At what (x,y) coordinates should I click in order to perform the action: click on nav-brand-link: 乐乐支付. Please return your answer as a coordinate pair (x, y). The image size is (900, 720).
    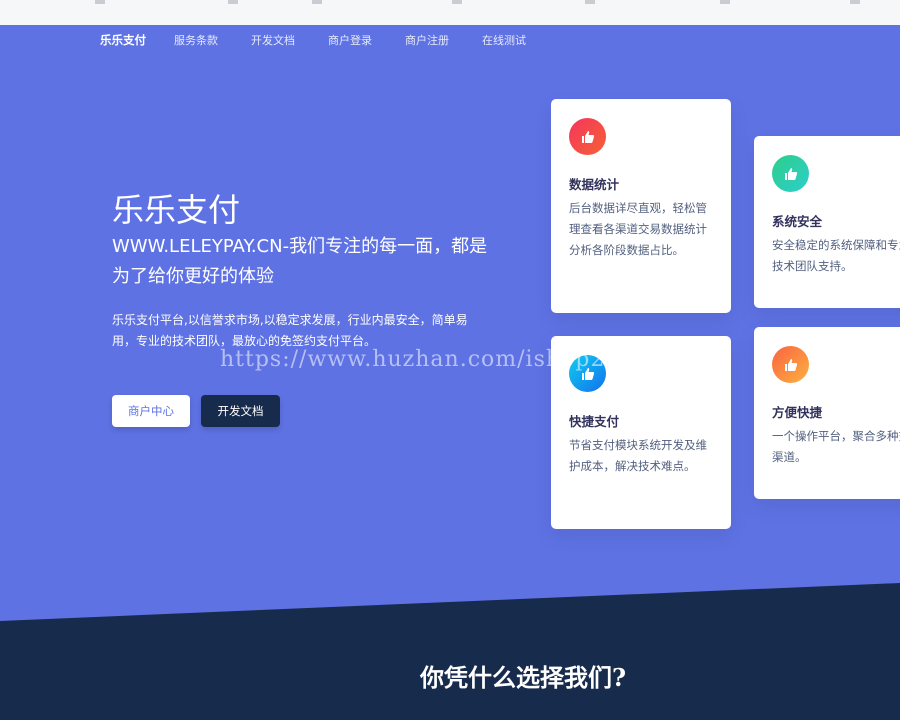
    Looking at the image, I should click on (123, 40).